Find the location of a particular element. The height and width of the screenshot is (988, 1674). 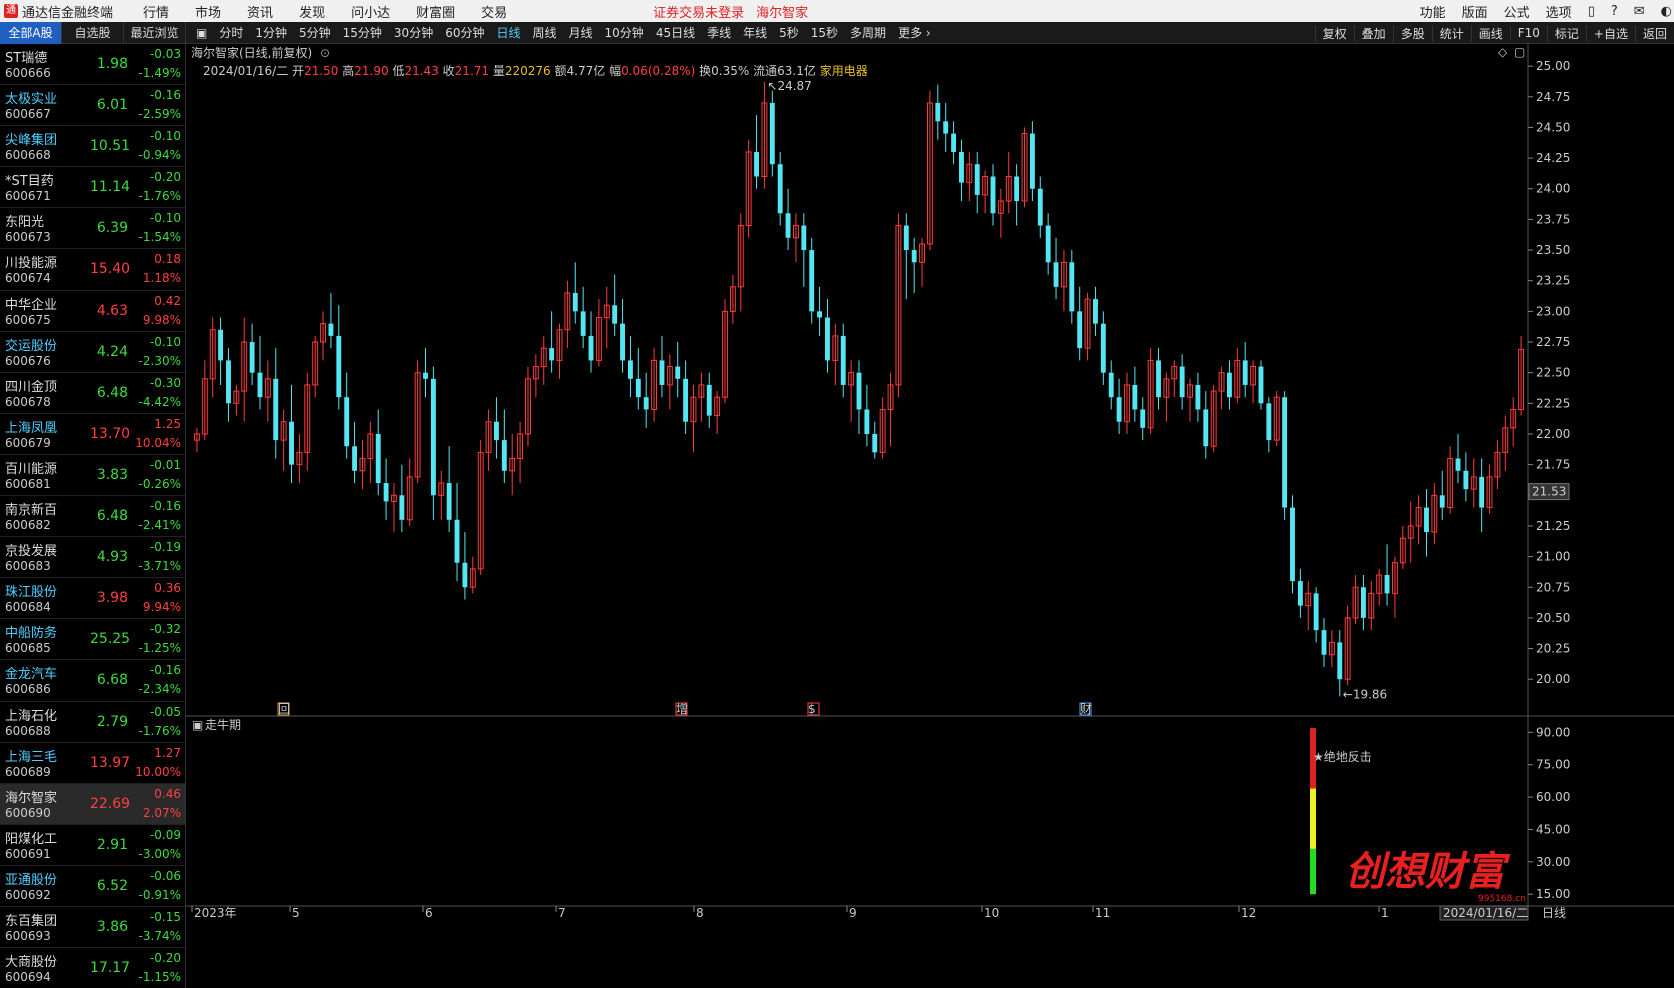

event-marker: 回 is located at coordinates (284, 709).